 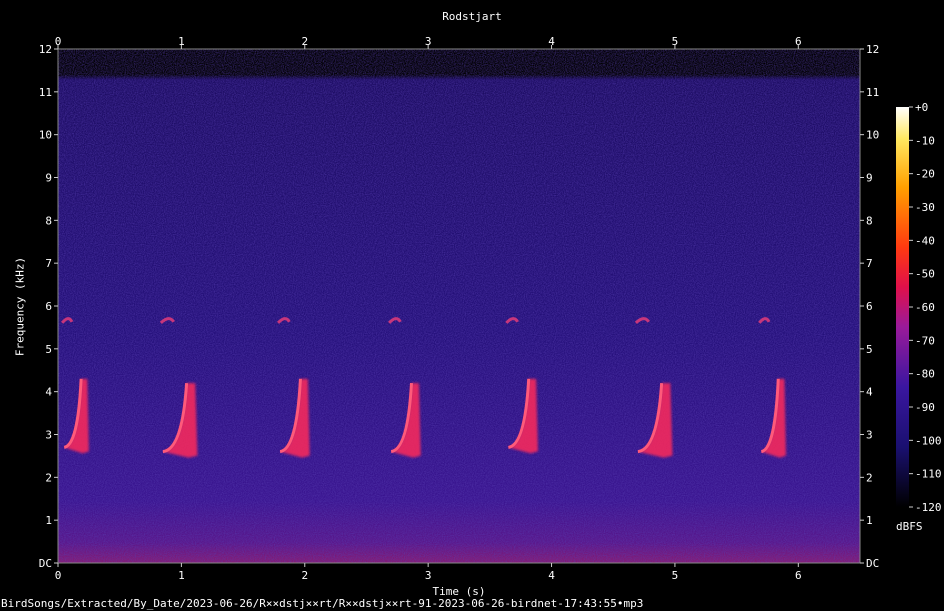 I want to click on colorbar-tick-label: -30, so click(x=925, y=207).